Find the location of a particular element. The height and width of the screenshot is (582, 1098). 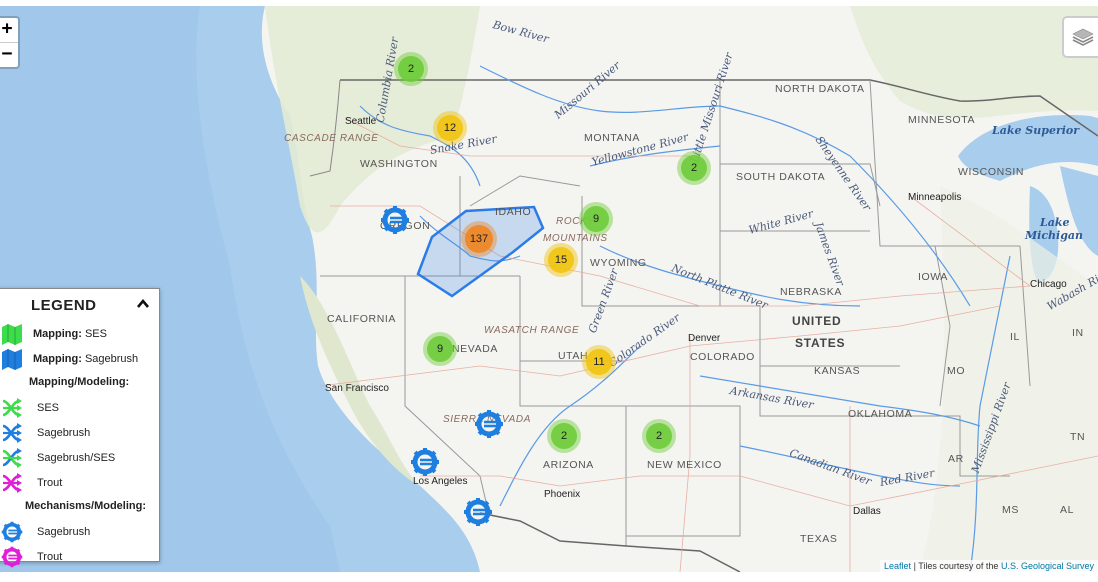

state-label: NEBRASKA is located at coordinates (811, 292).